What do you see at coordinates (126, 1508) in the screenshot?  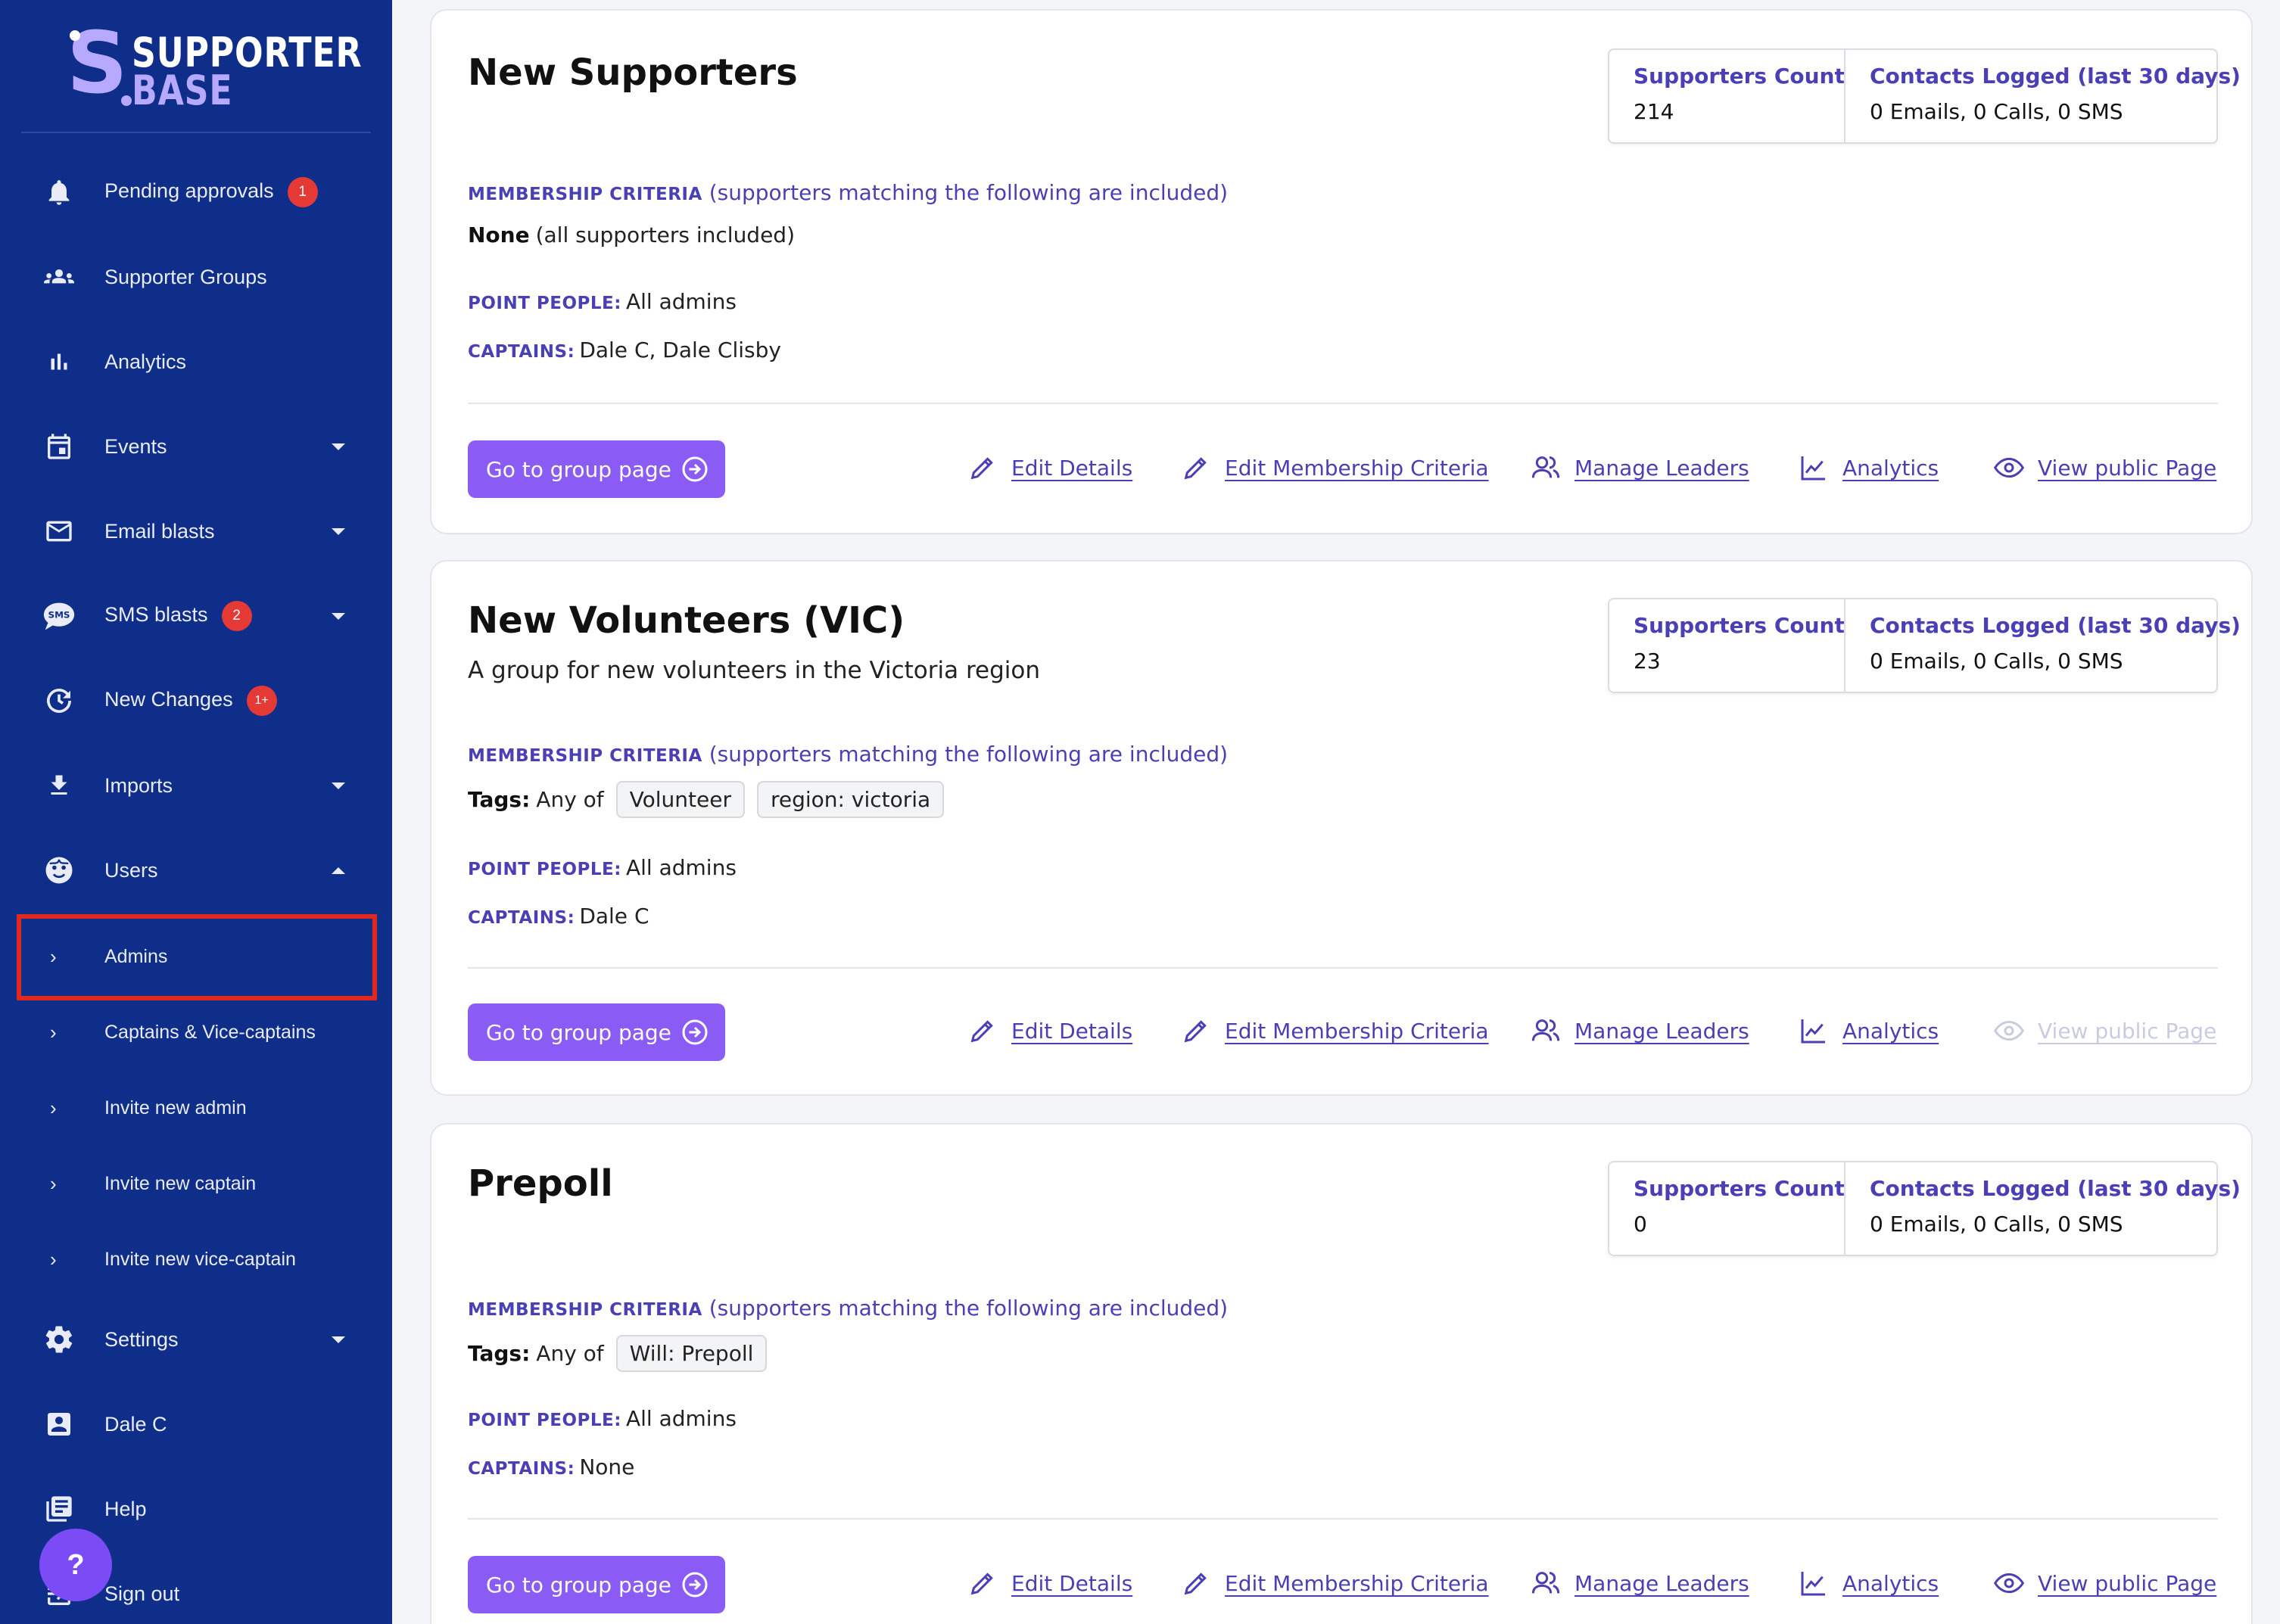 I see `sidebar-item-label: Help` at bounding box center [126, 1508].